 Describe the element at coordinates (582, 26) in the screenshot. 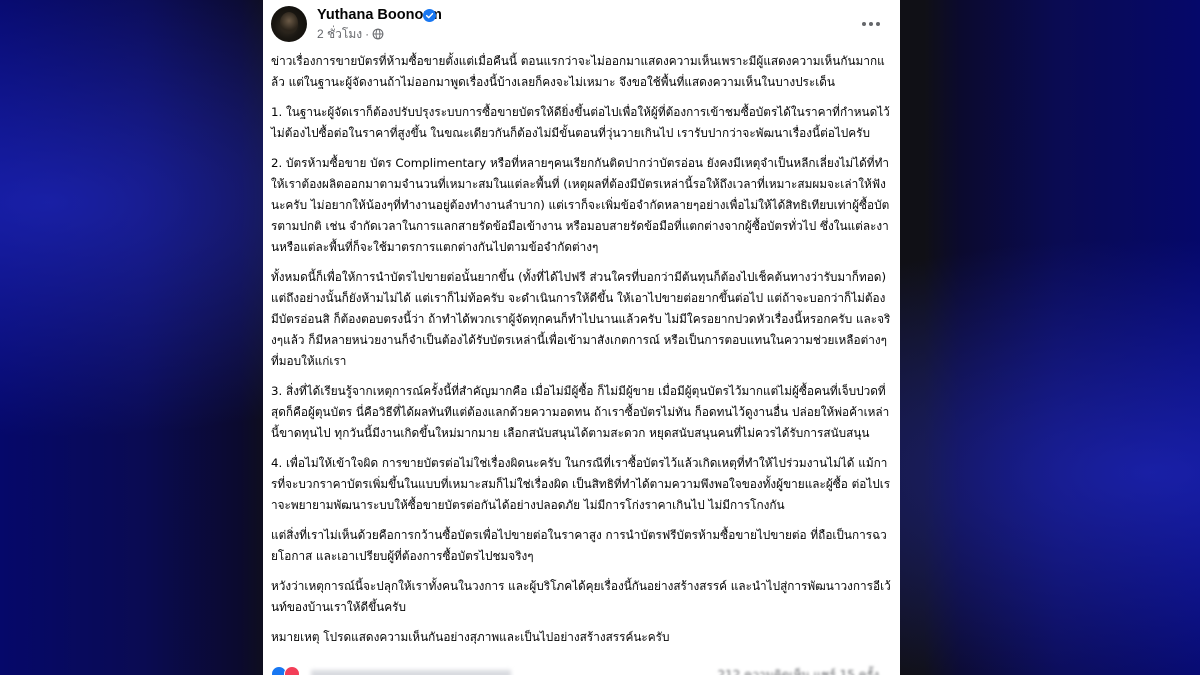

I see `post-header: Yuthana Boonorm 2 ชั่วโมง ·` at that location.